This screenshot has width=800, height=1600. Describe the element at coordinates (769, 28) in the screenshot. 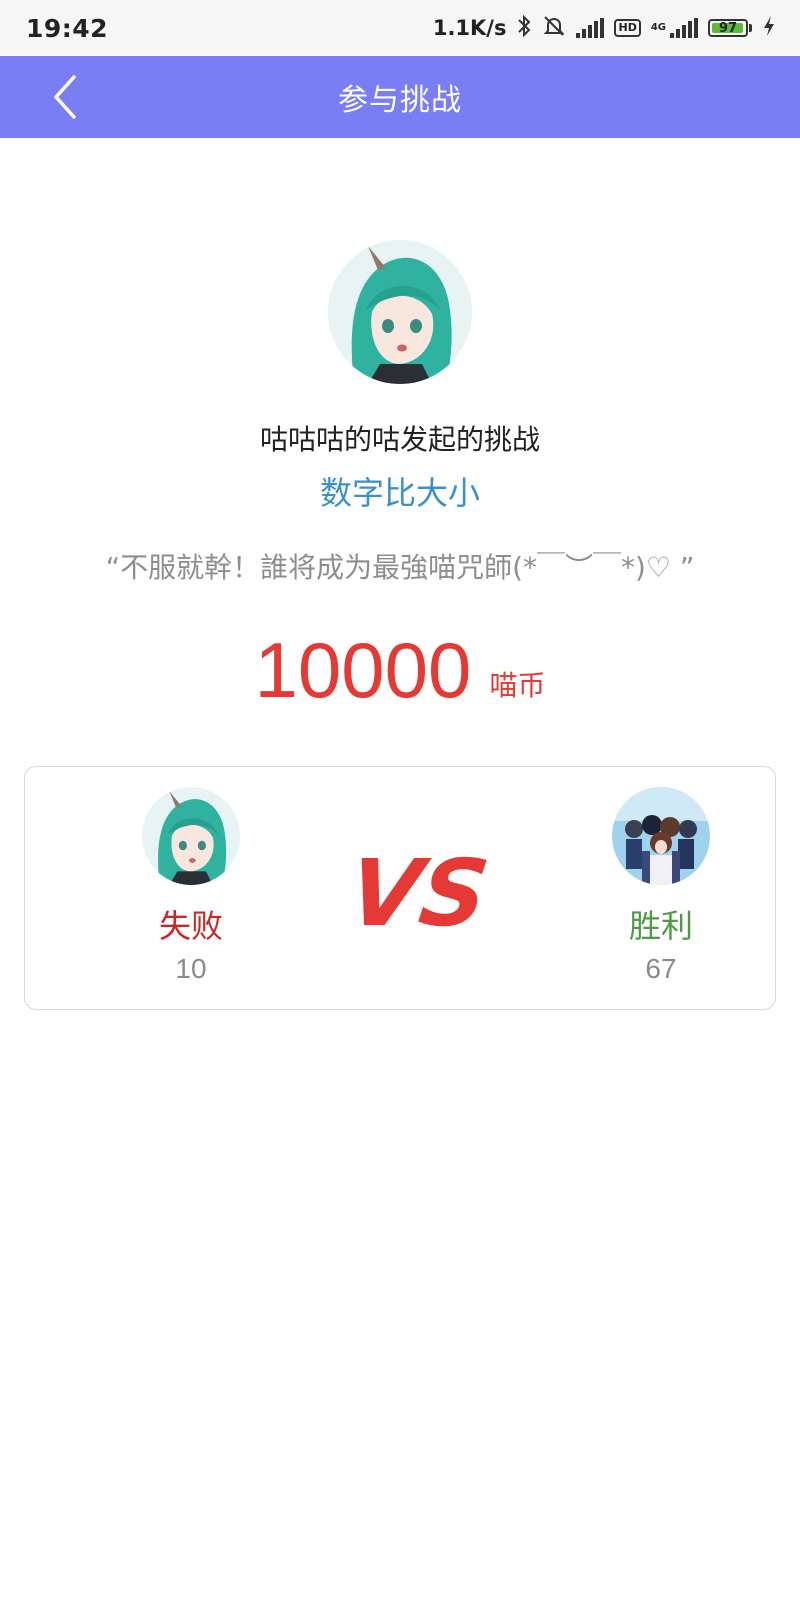

I see `charging-icon` at that location.